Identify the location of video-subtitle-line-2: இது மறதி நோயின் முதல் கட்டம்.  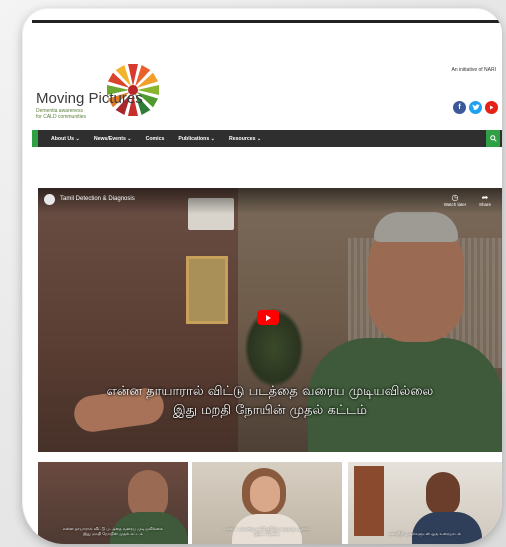
(270, 410).